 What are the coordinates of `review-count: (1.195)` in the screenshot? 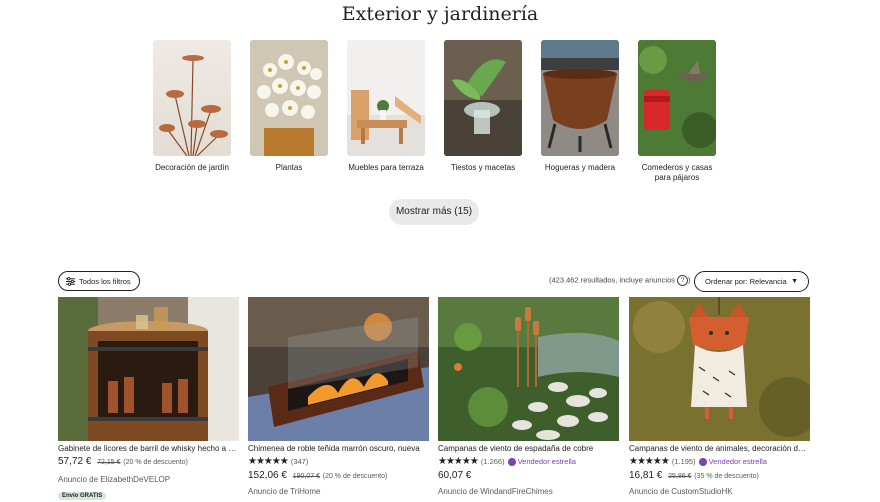 It's located at (683, 461).